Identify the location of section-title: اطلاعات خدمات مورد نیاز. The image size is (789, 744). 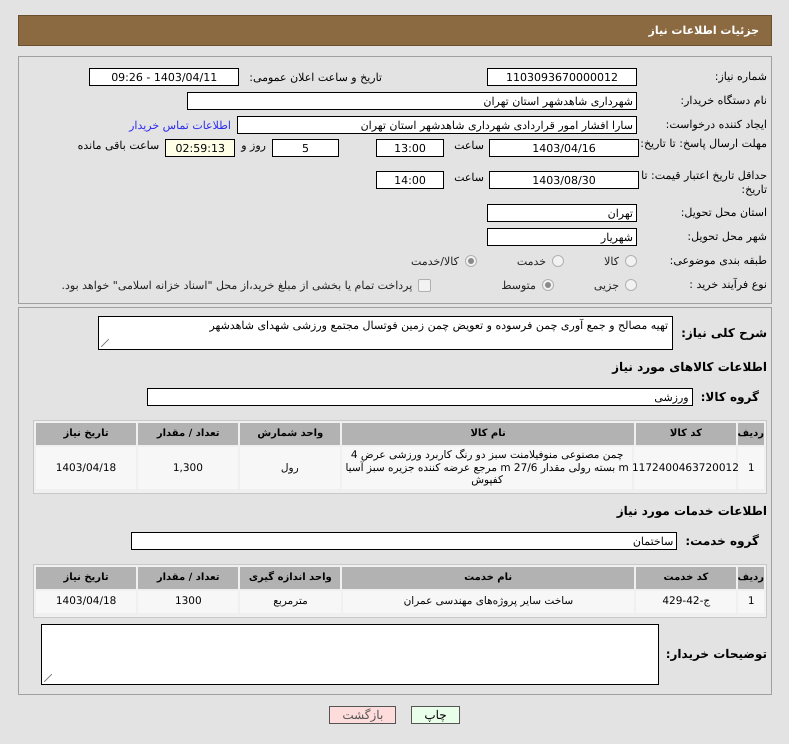
(691, 511).